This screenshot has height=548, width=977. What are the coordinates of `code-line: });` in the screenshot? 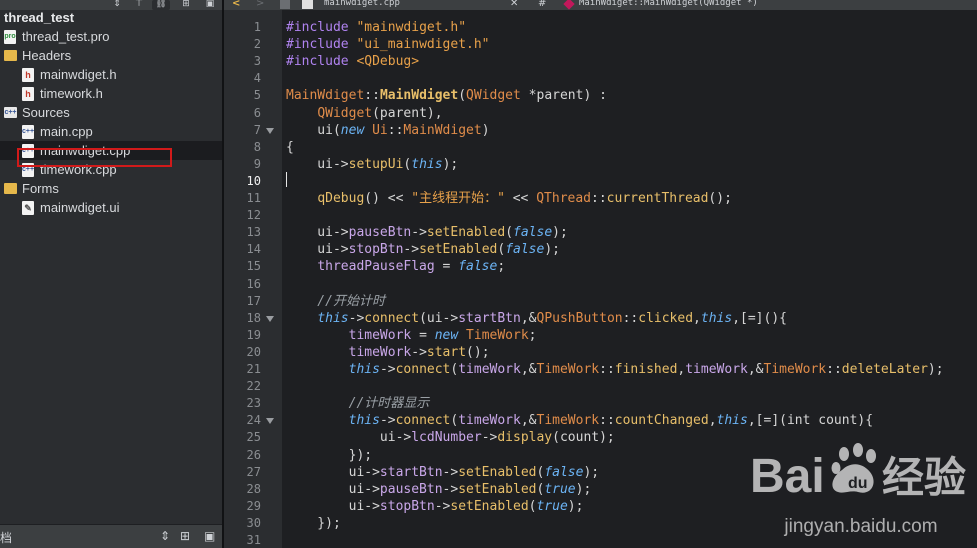 It's located at (313, 523).